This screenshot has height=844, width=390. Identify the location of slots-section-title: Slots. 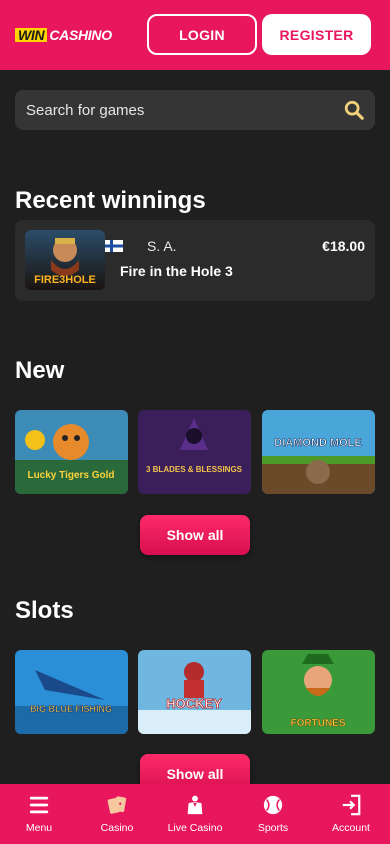
(44, 610).